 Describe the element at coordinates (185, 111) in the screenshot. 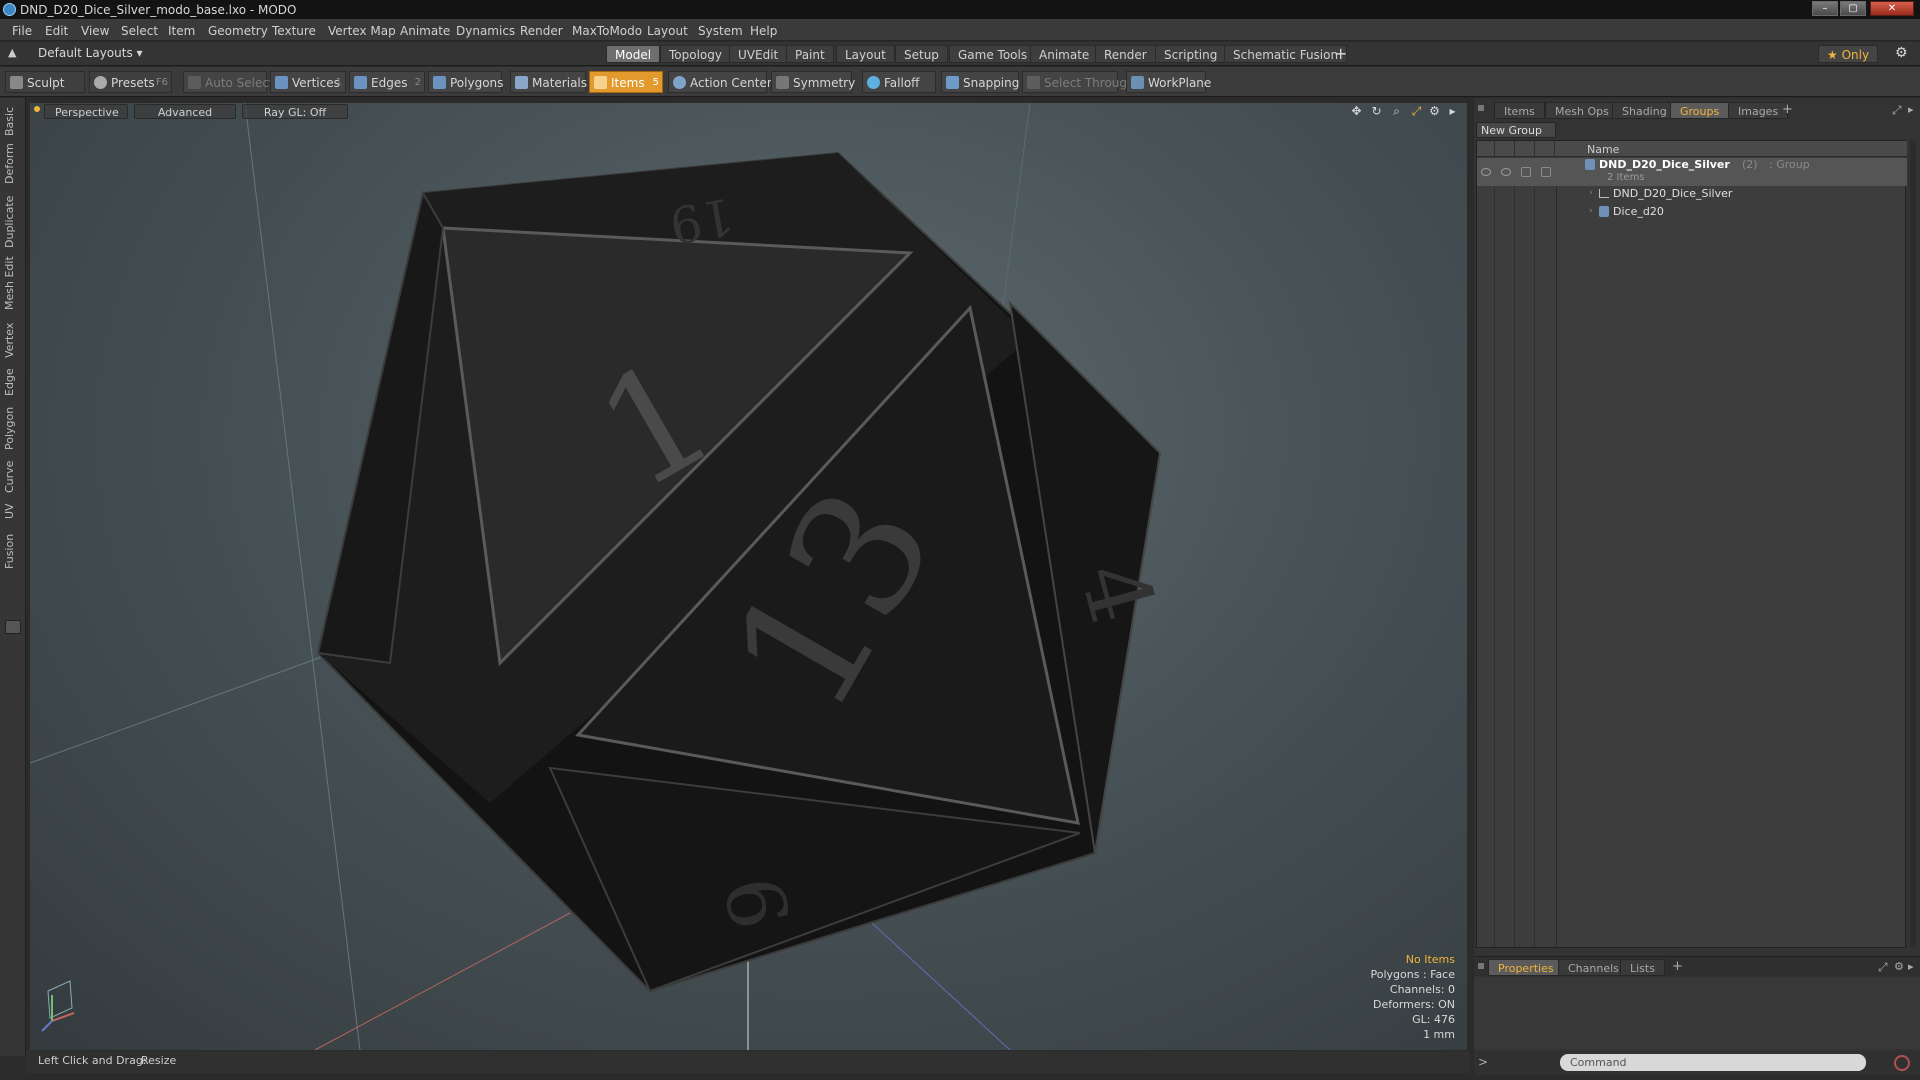

I see `shading-dropdown: Advanced` at that location.